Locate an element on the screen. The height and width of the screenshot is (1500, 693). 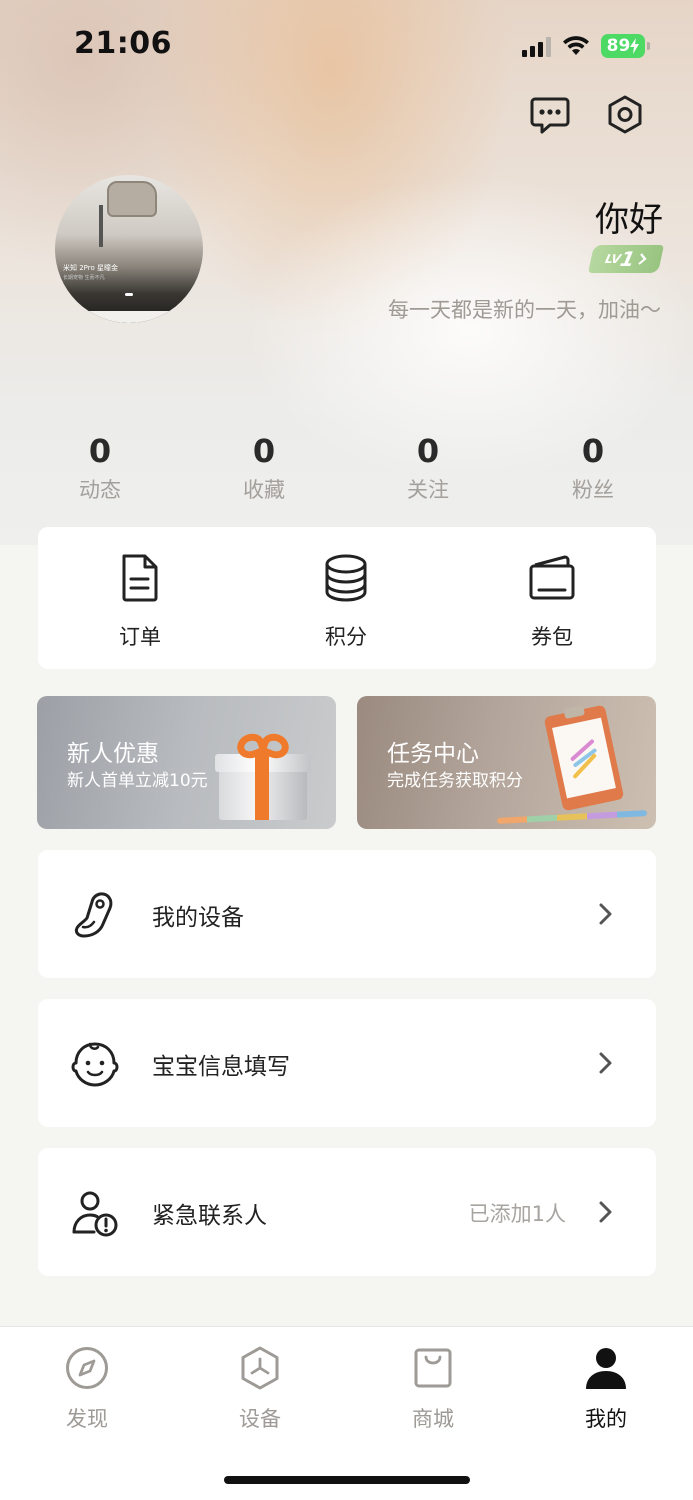
promo-subtitle: 完成任务获取积分 is located at coordinates (455, 781).